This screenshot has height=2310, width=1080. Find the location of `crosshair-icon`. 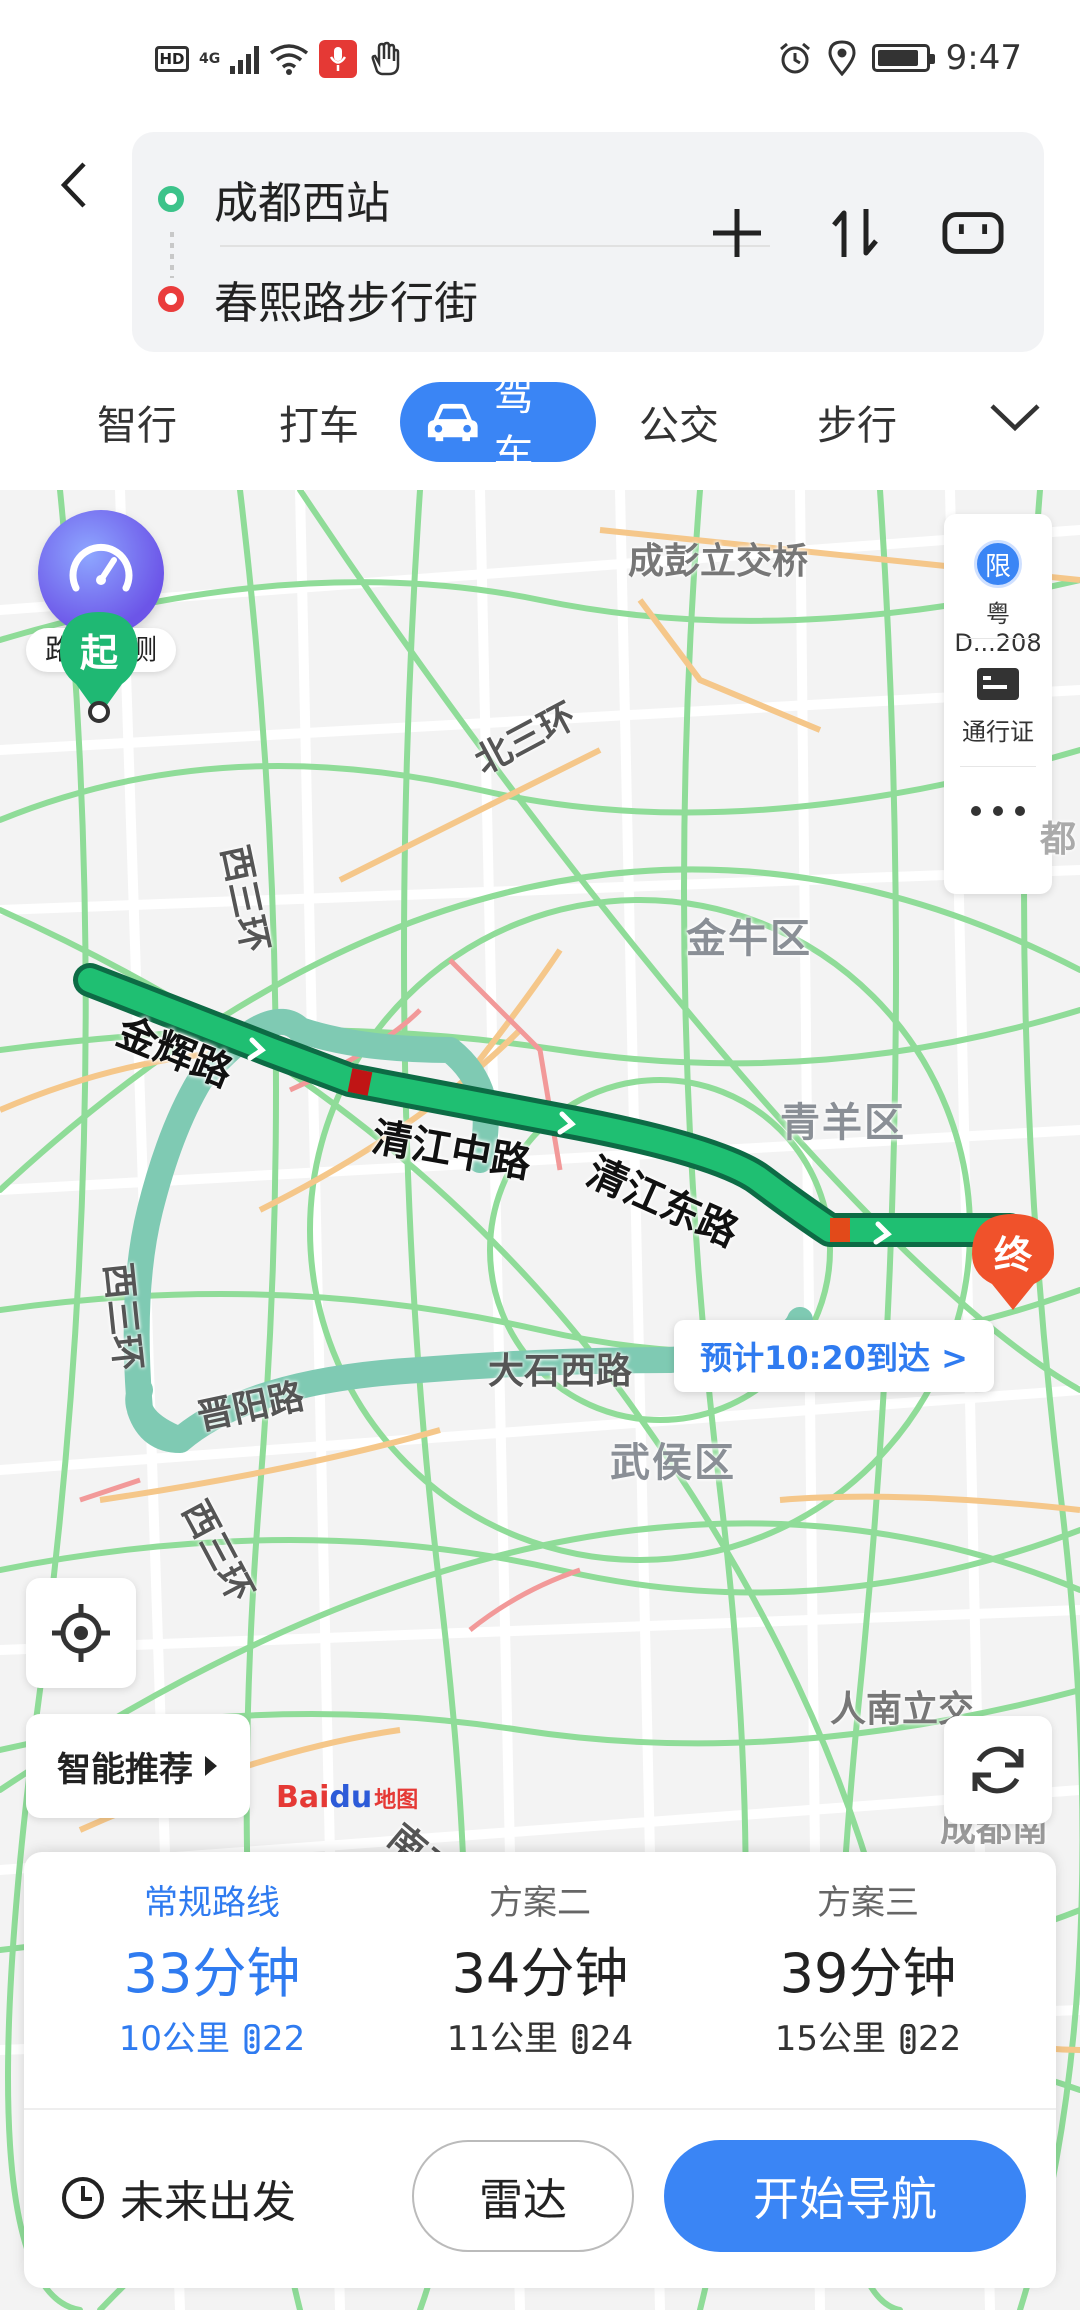

crosshair-icon is located at coordinates (81, 1633).